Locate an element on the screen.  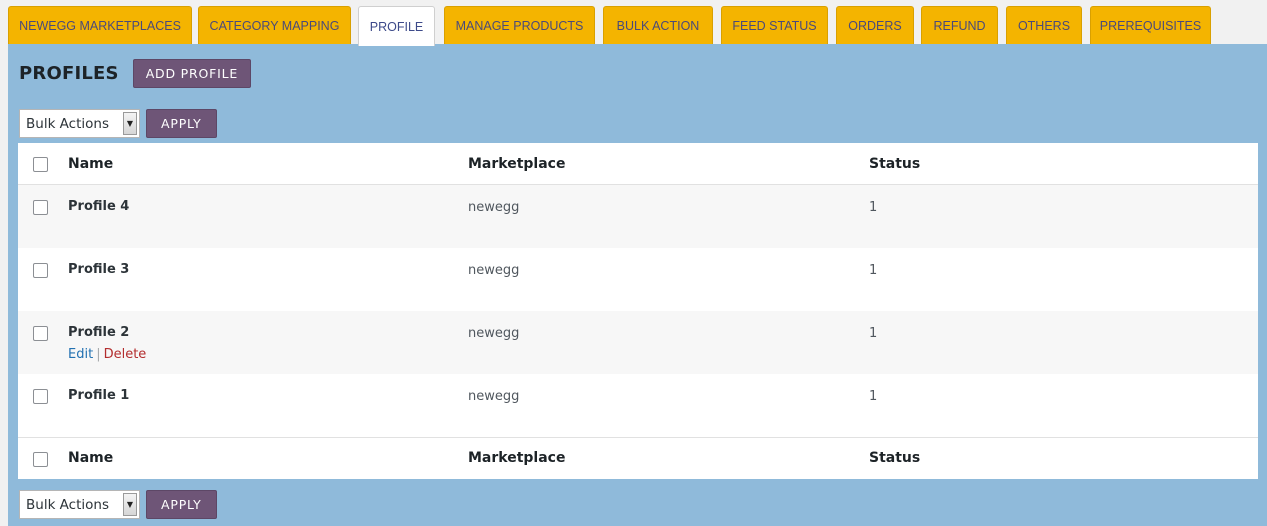
profile-name-link: Profile 4 is located at coordinates (98, 206).